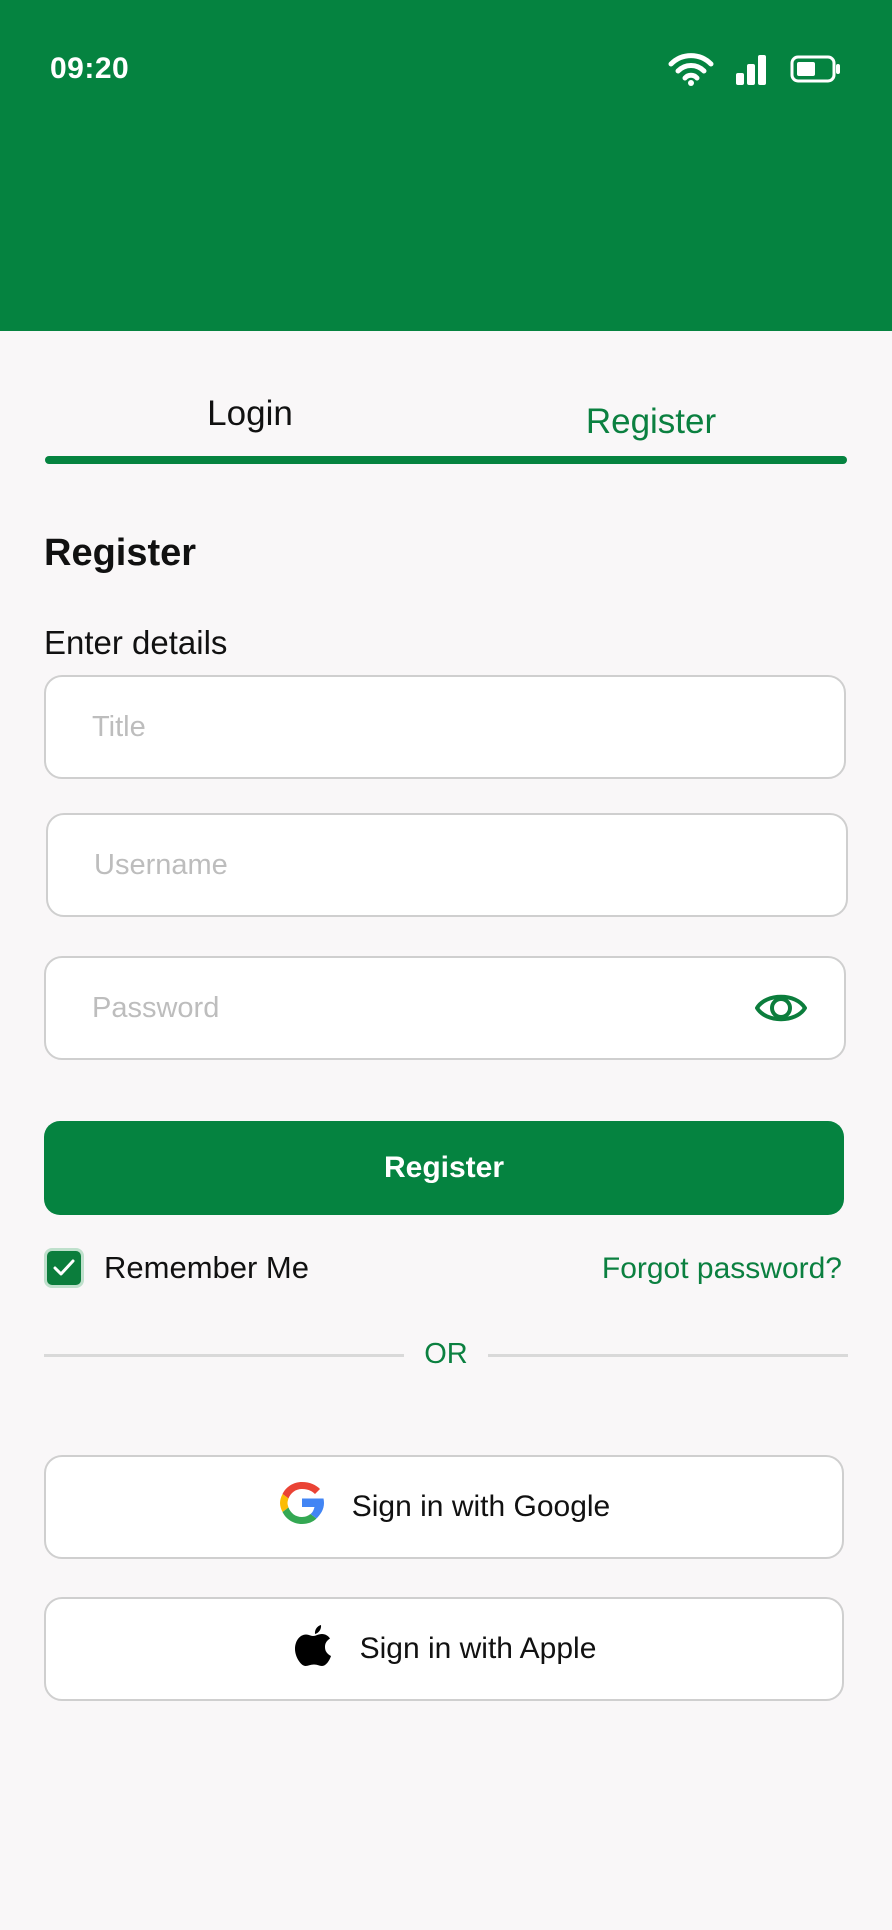 The width and height of the screenshot is (892, 1930). I want to click on form-title: Register, so click(120, 553).